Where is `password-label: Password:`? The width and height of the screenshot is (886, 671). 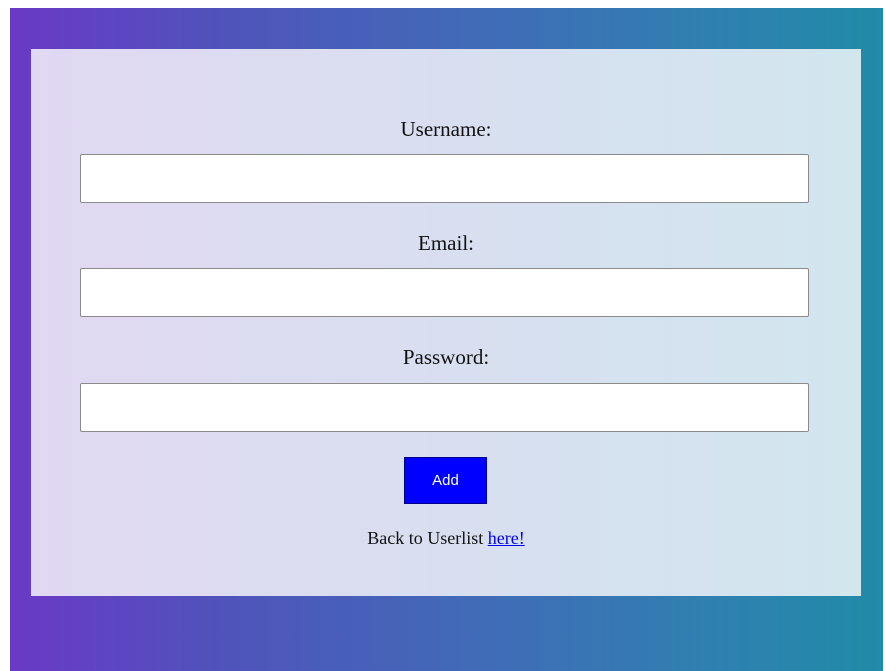 password-label: Password: is located at coordinates (446, 357).